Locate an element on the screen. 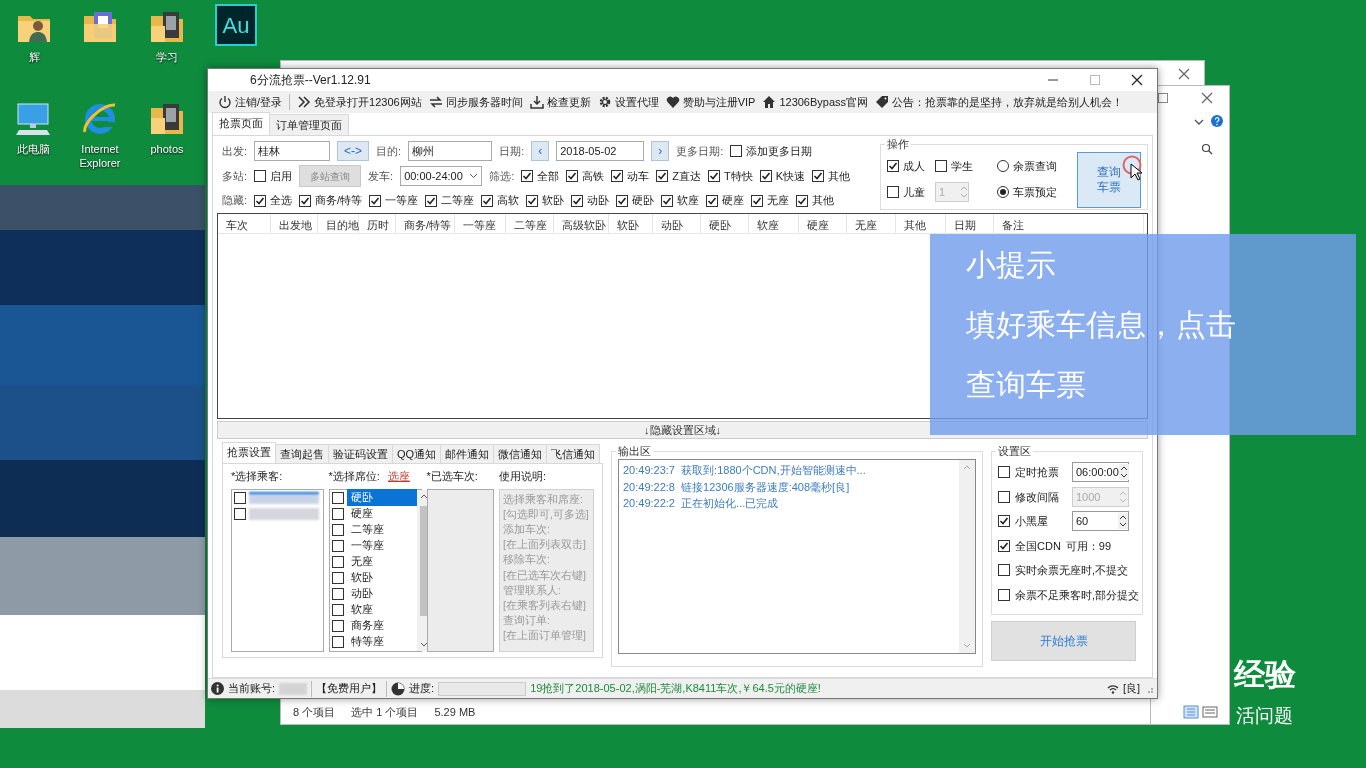 The width and height of the screenshot is (1366, 768). checkbox-label: 商务/特等 is located at coordinates (339, 200).